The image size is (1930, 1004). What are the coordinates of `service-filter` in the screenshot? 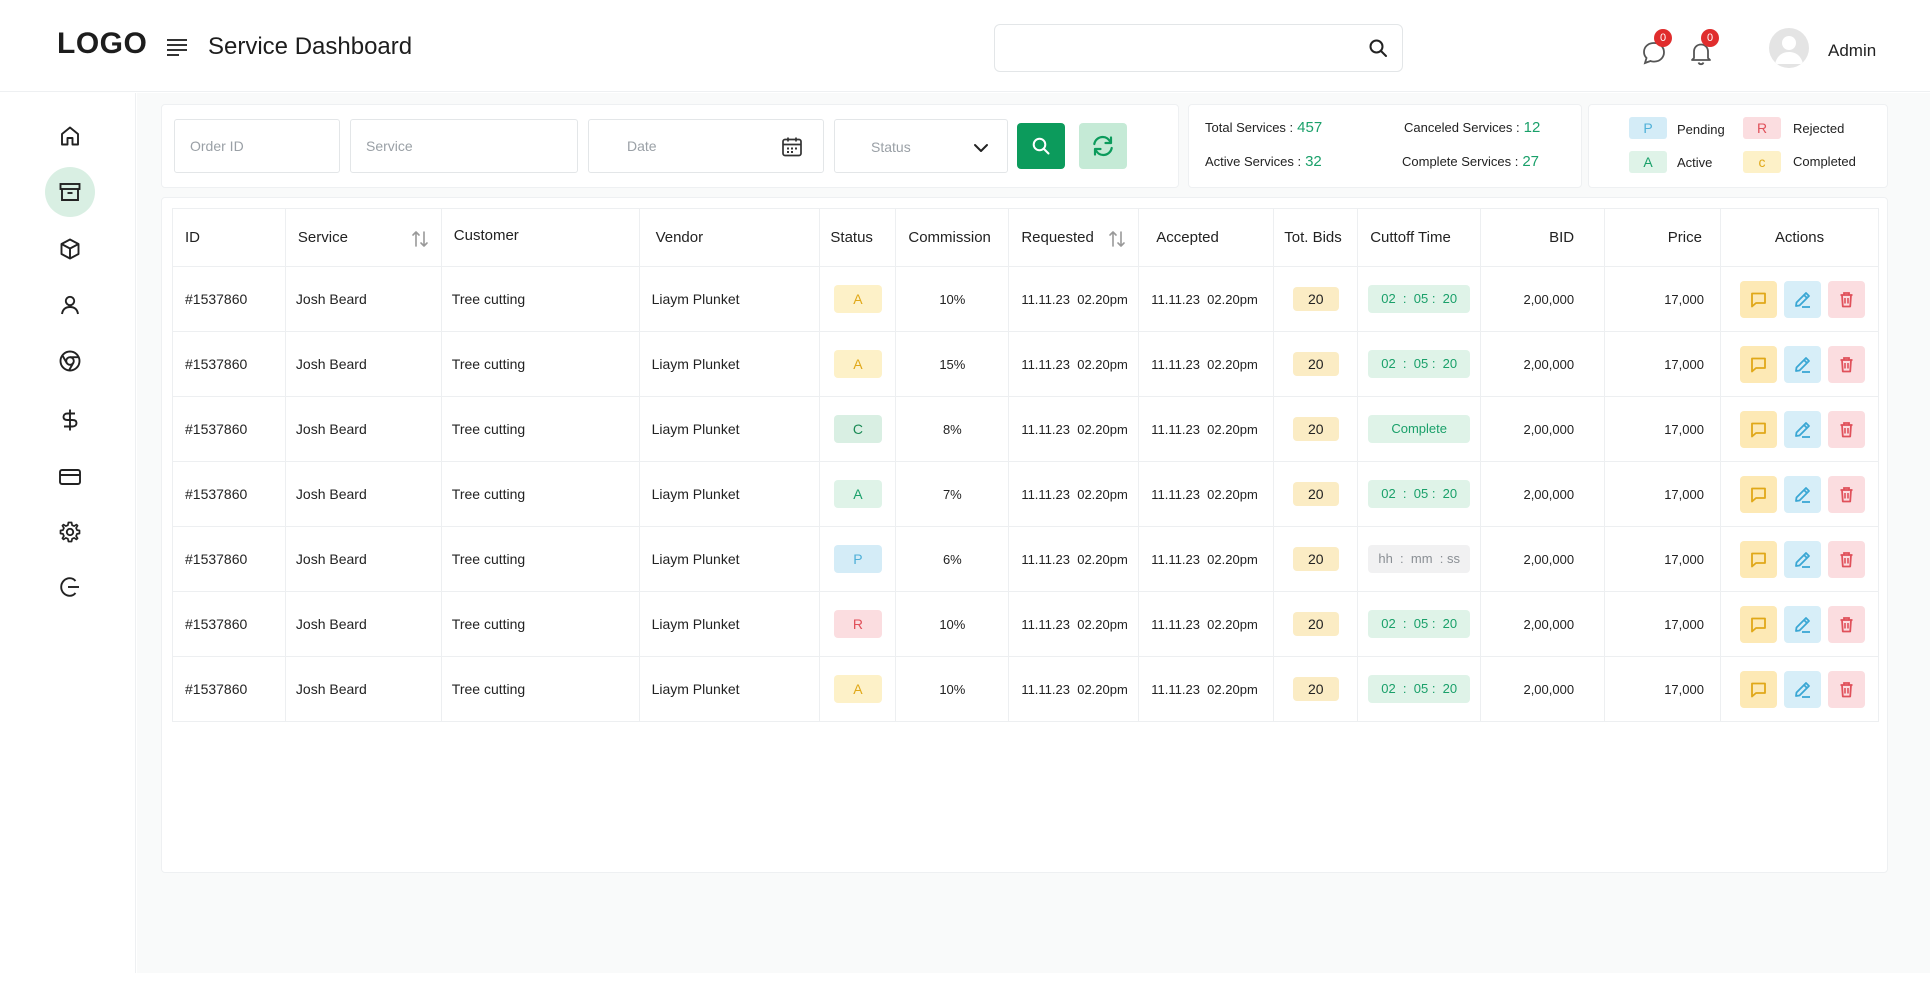 It's located at (464, 146).